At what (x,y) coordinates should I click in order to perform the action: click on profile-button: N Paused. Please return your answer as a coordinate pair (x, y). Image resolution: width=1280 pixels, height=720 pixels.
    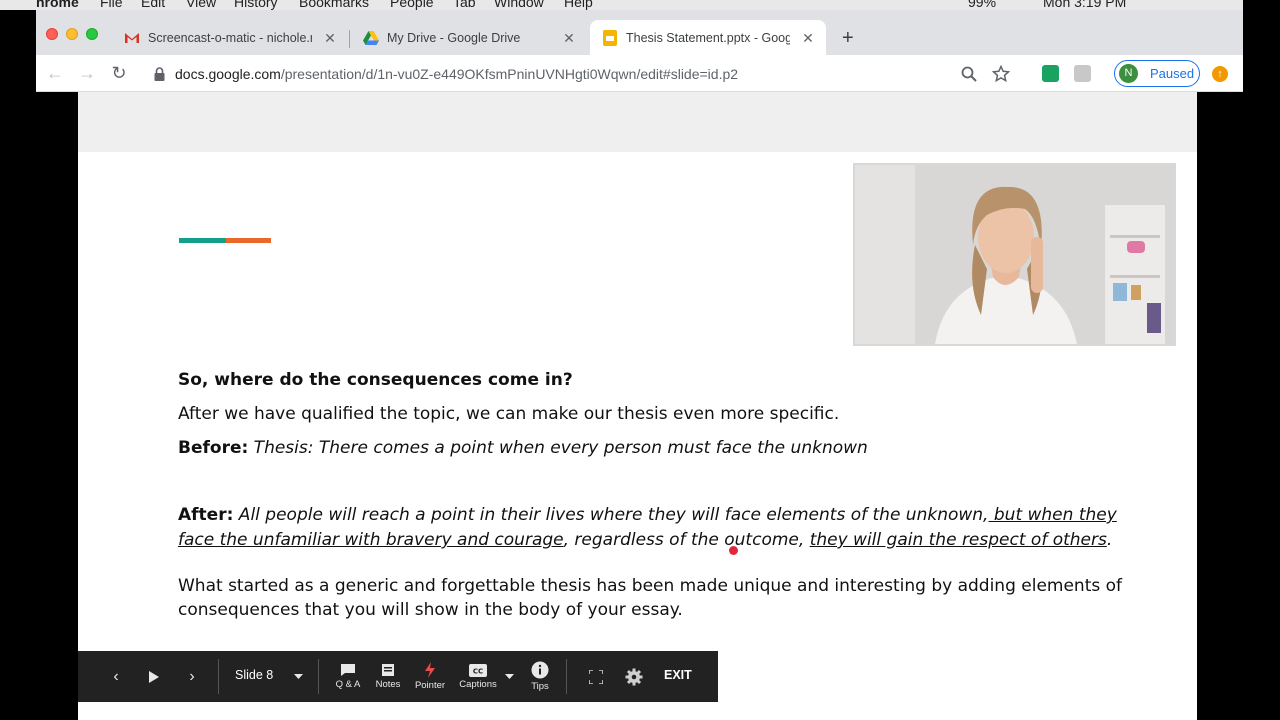
    Looking at the image, I should click on (1157, 73).